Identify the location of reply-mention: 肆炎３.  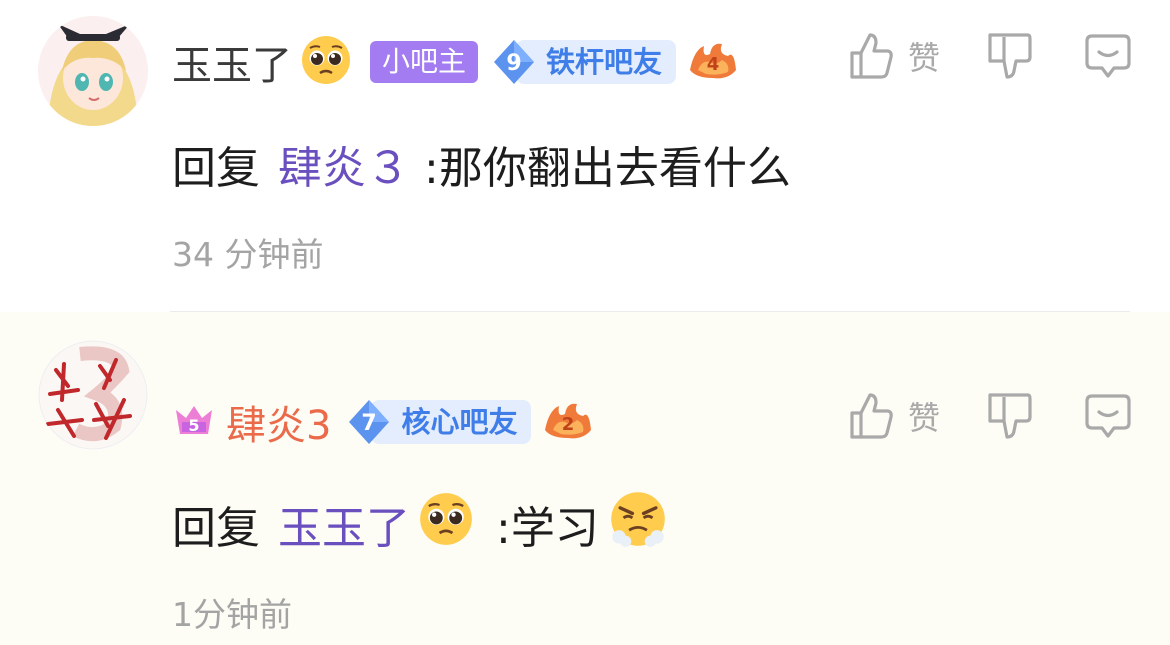
(344, 164).